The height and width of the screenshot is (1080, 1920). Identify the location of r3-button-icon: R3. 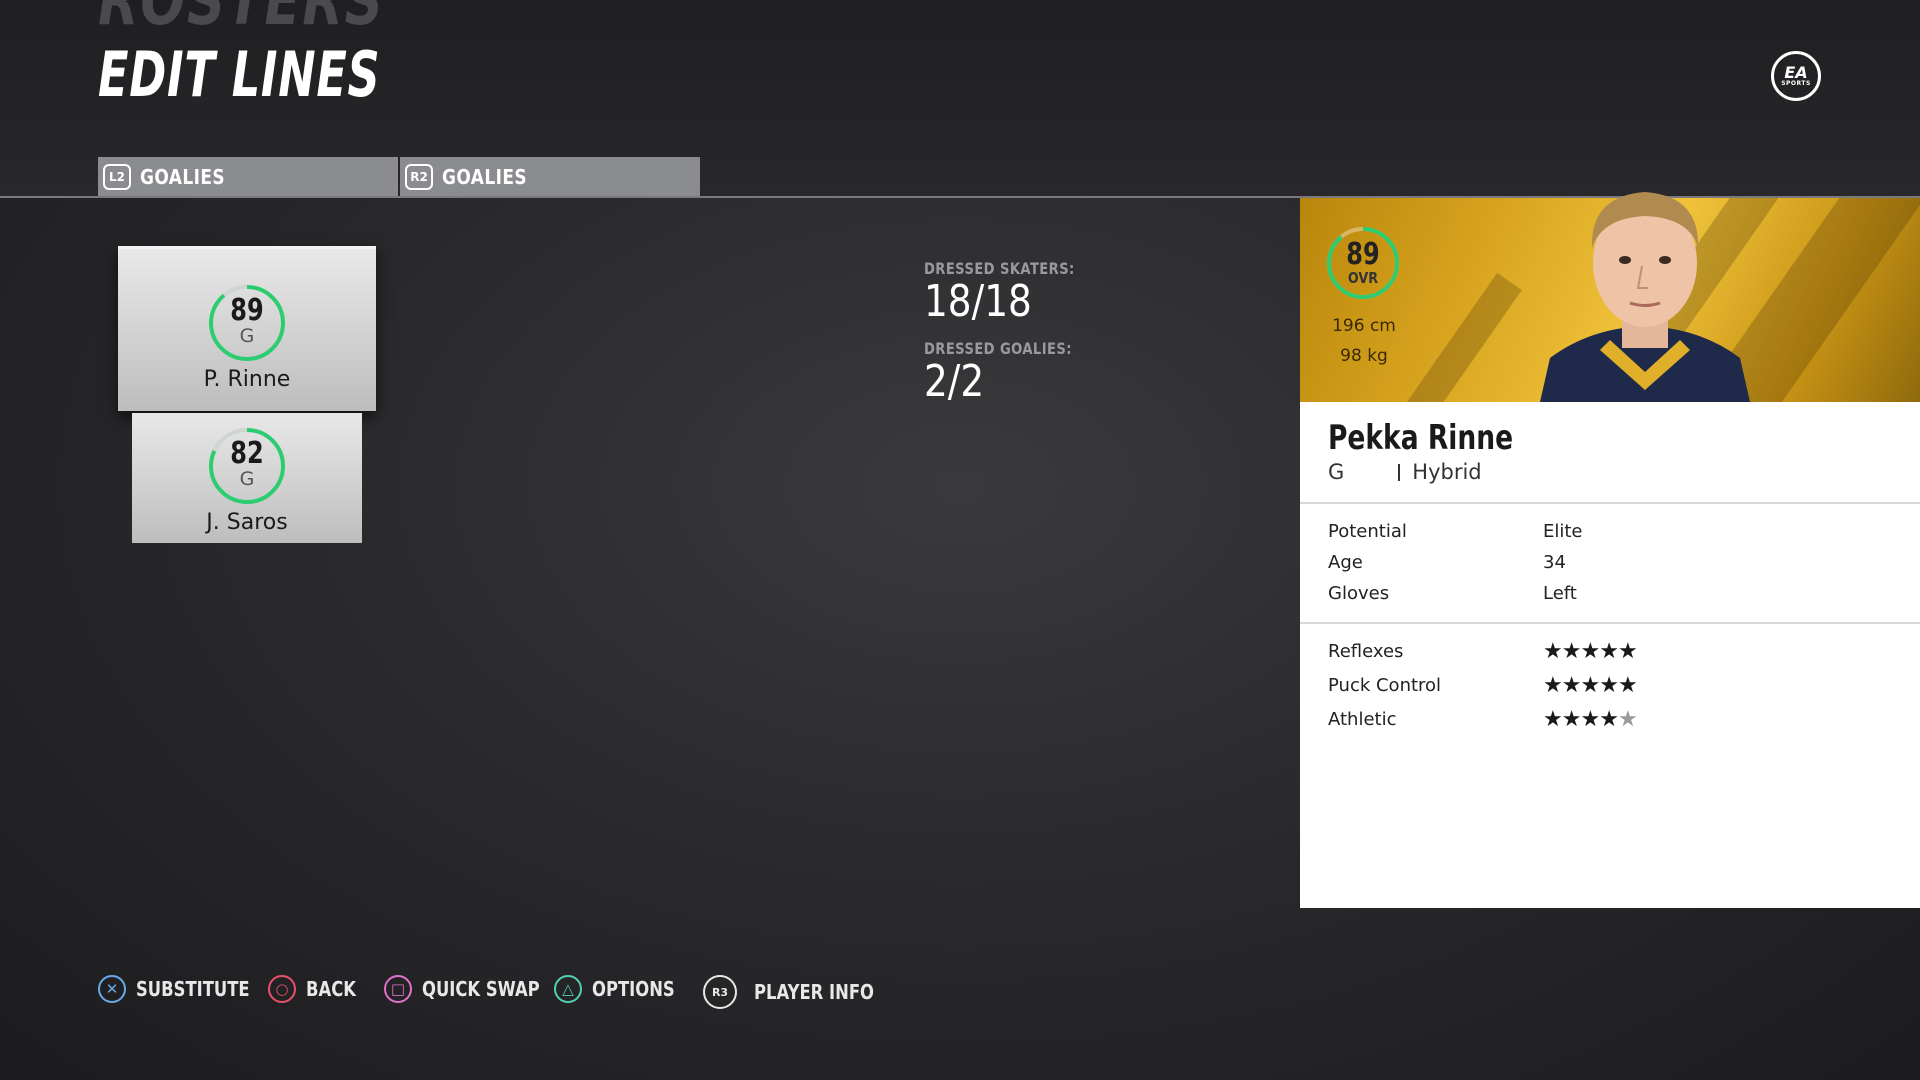
(720, 992).